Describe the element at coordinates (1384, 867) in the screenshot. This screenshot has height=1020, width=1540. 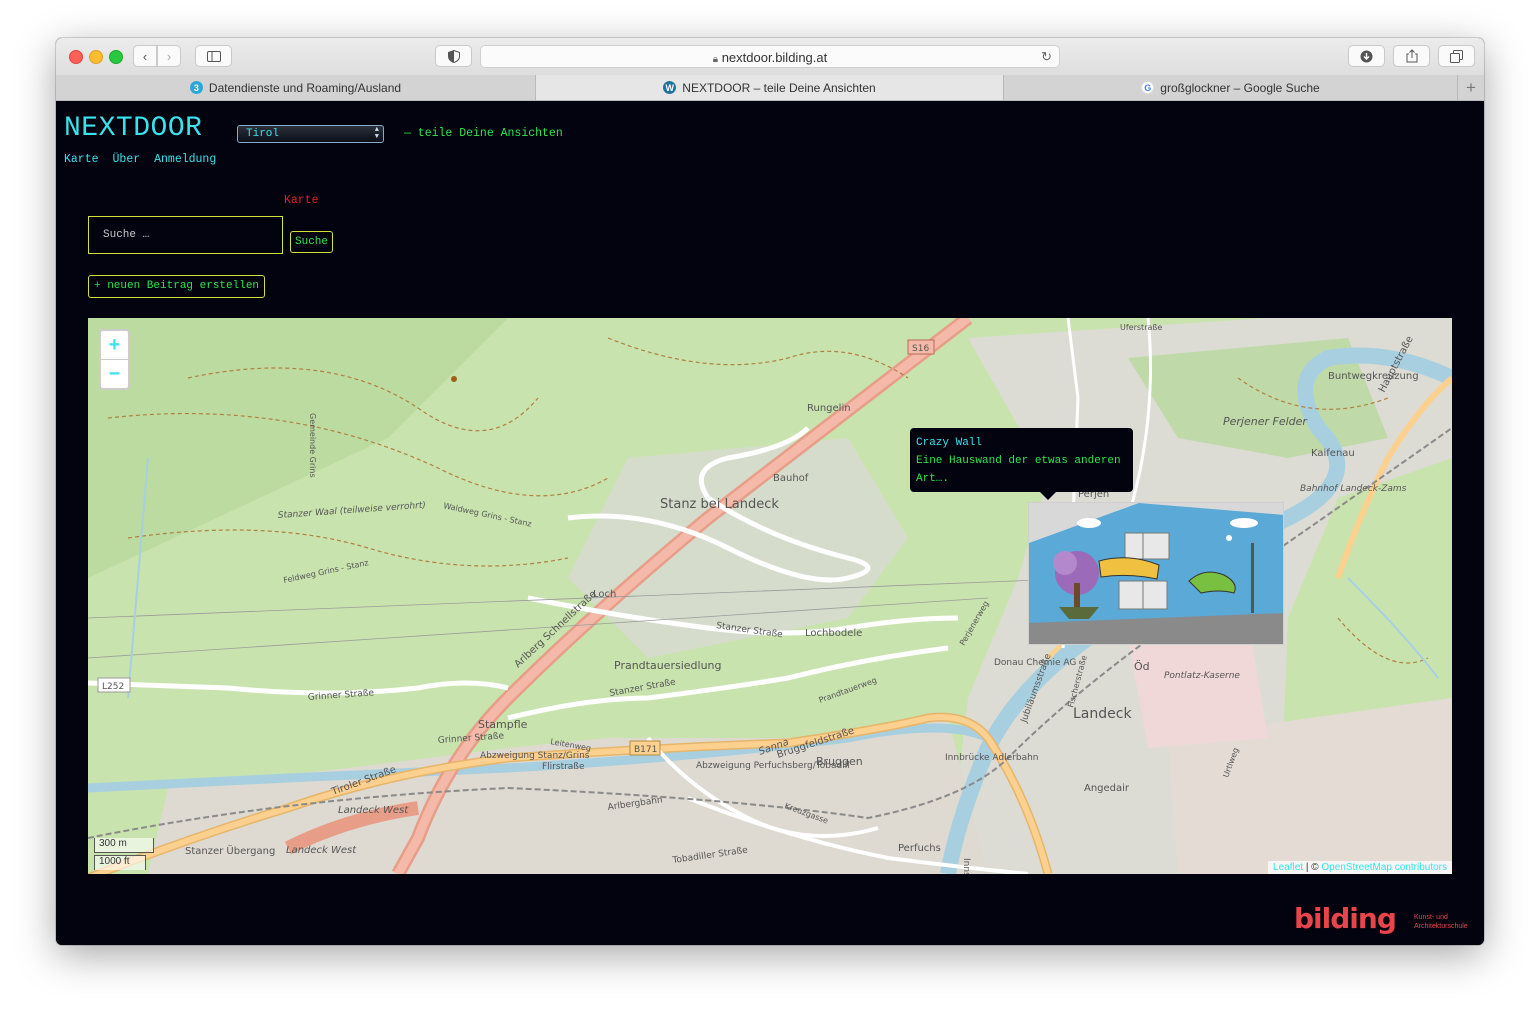
I see `osm-link: OpenStreetMap contributors` at that location.